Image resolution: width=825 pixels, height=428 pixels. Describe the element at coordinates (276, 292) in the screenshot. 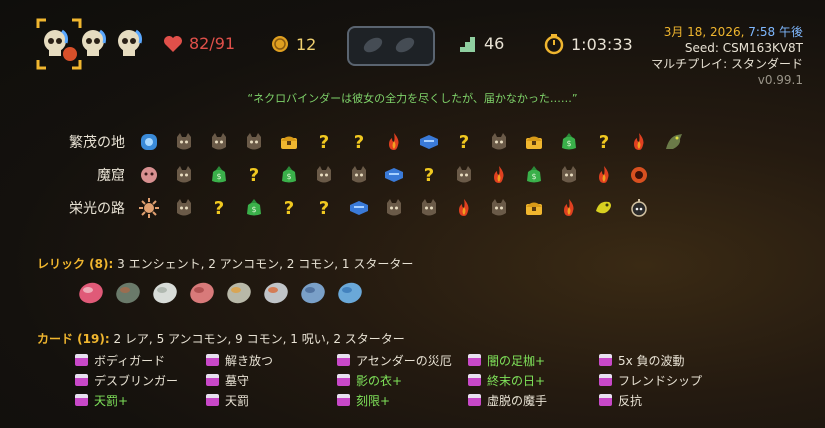

I see `cleaver-relic-icon` at that location.